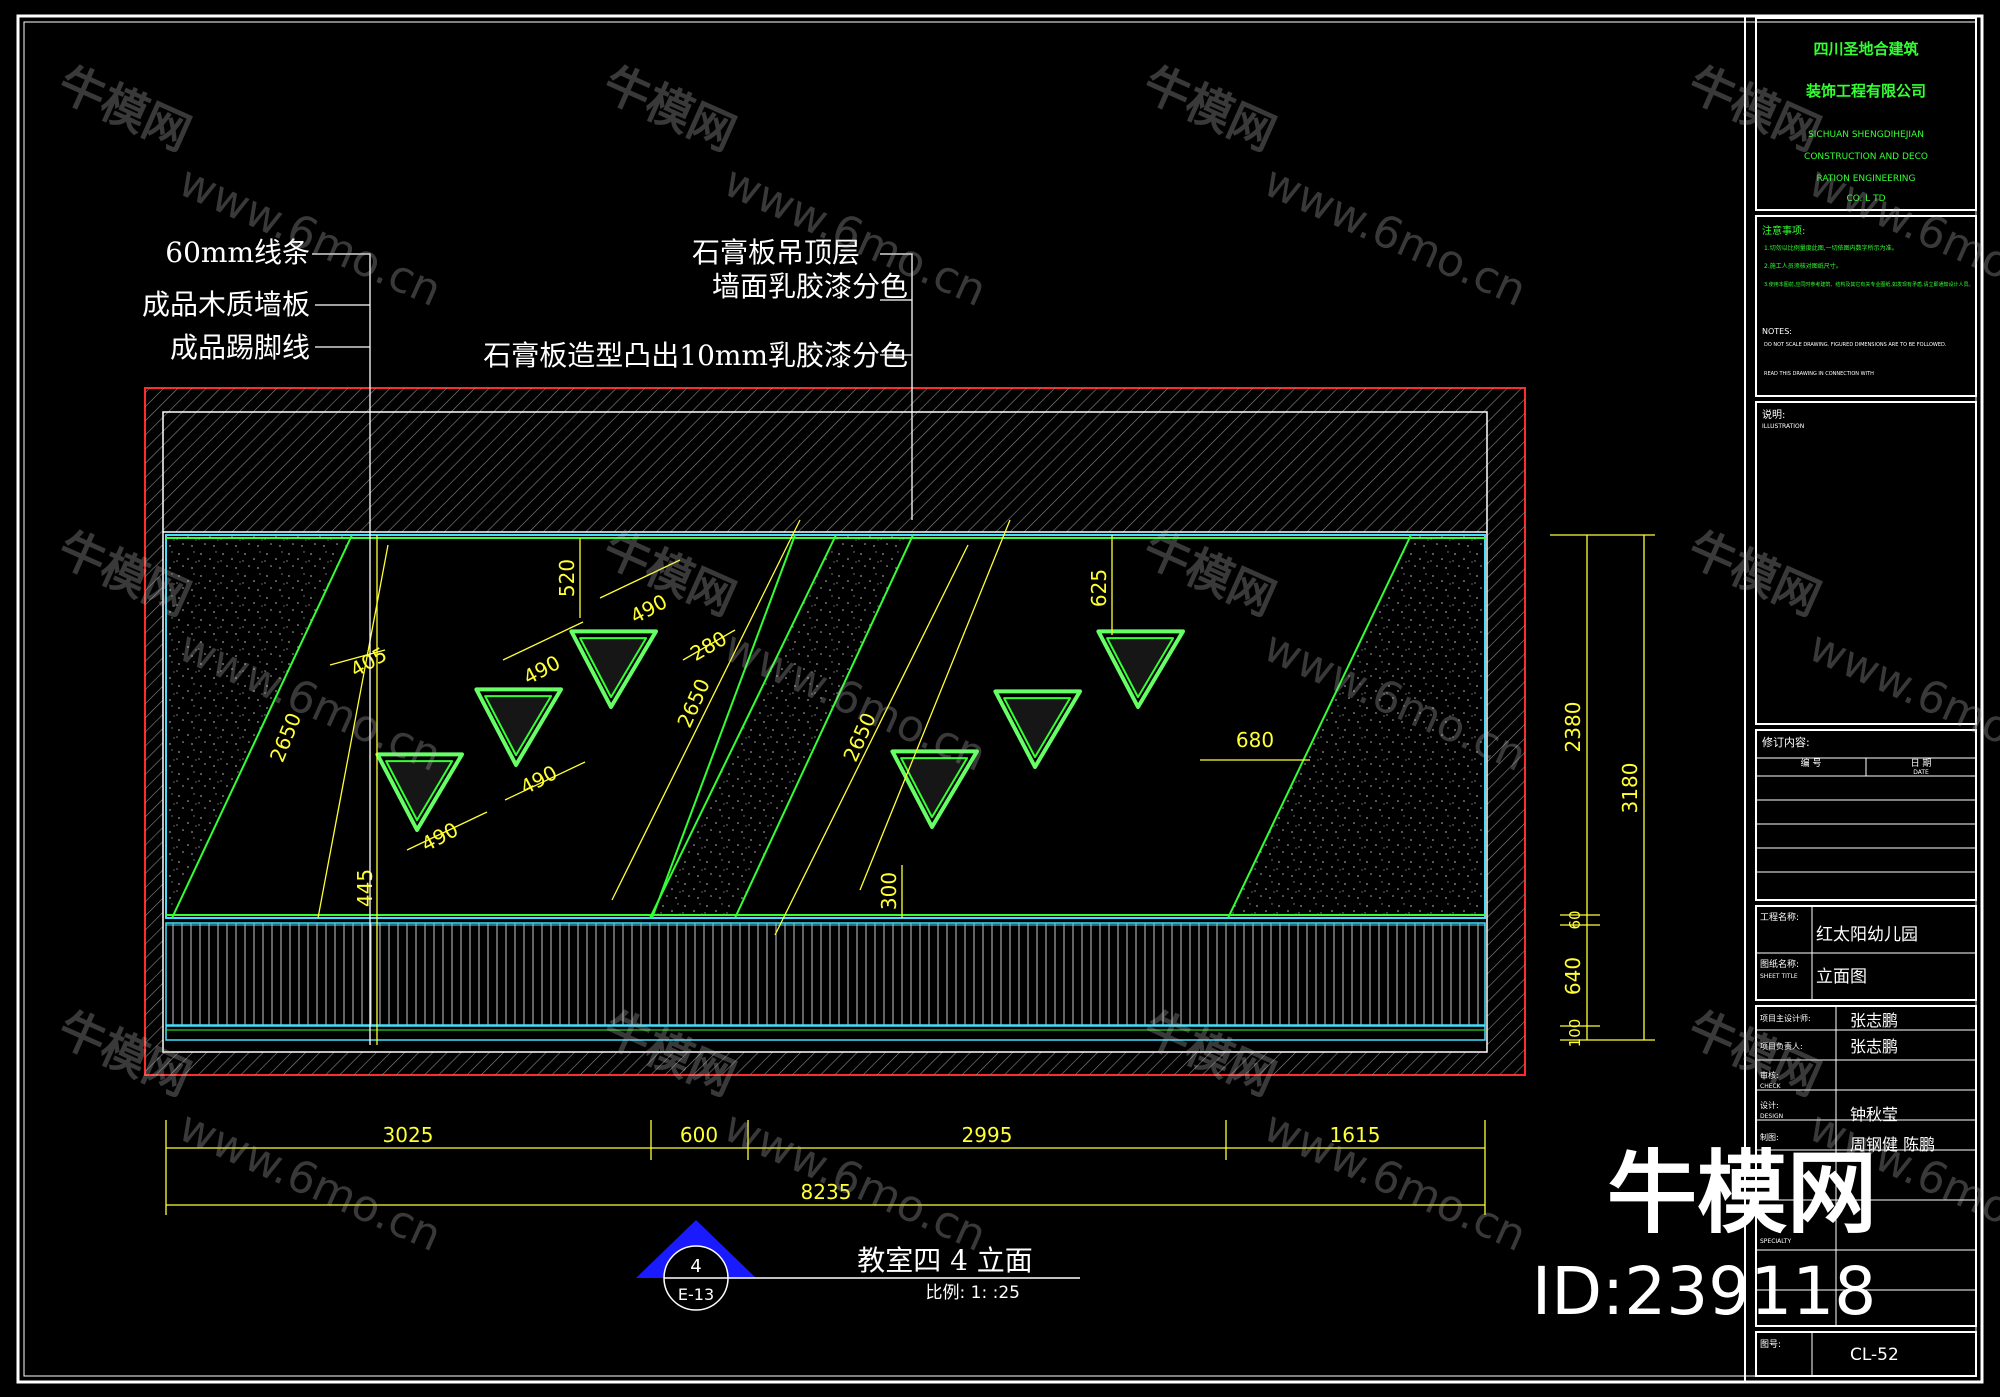 The image size is (2000, 1397). Describe the element at coordinates (810, 286) in the screenshot. I see `callout-paint-split: 墙面乳胶漆分色` at that location.